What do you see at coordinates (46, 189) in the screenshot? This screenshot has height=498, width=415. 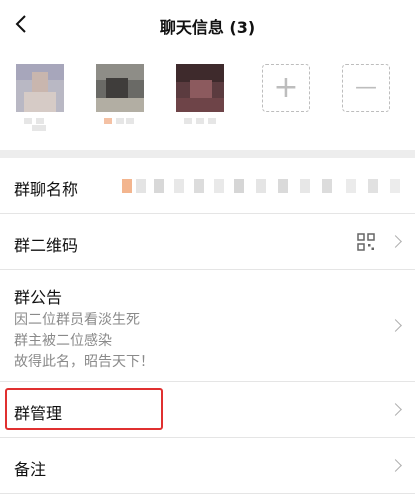 I see `row-label: 群聊名称` at bounding box center [46, 189].